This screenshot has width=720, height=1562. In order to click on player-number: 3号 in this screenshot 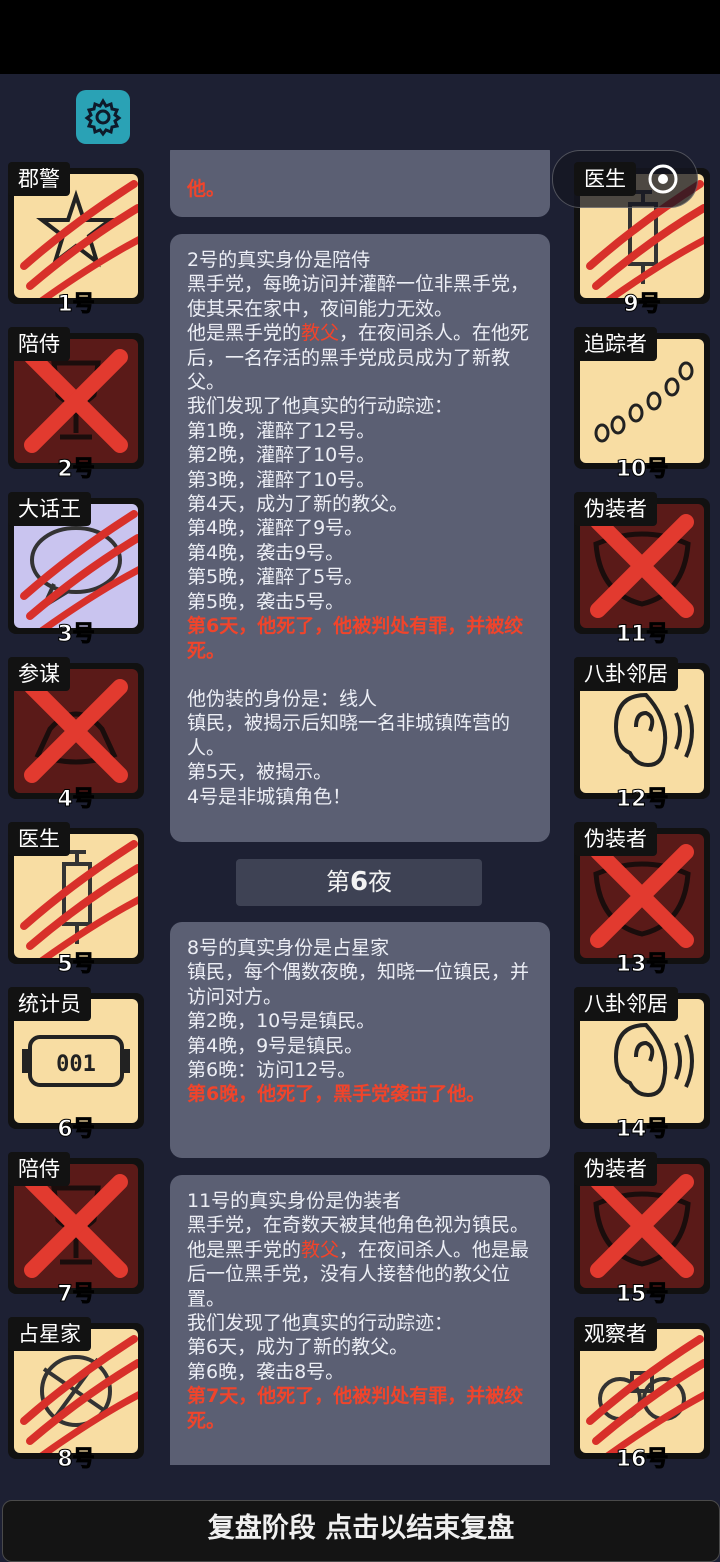, I will do `click(76, 635)`.